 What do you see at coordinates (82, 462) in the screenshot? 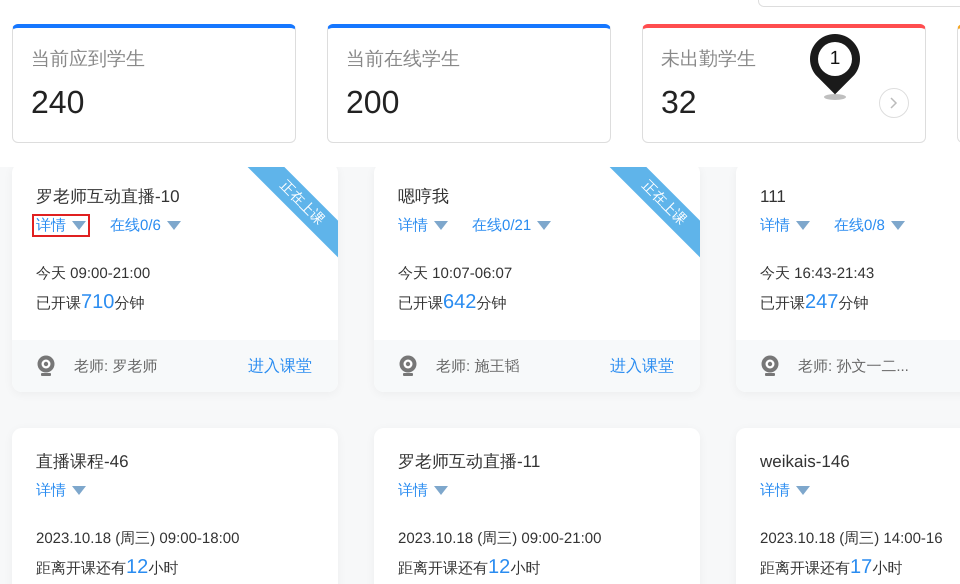
I see `course-title: 直播课程-46` at bounding box center [82, 462].